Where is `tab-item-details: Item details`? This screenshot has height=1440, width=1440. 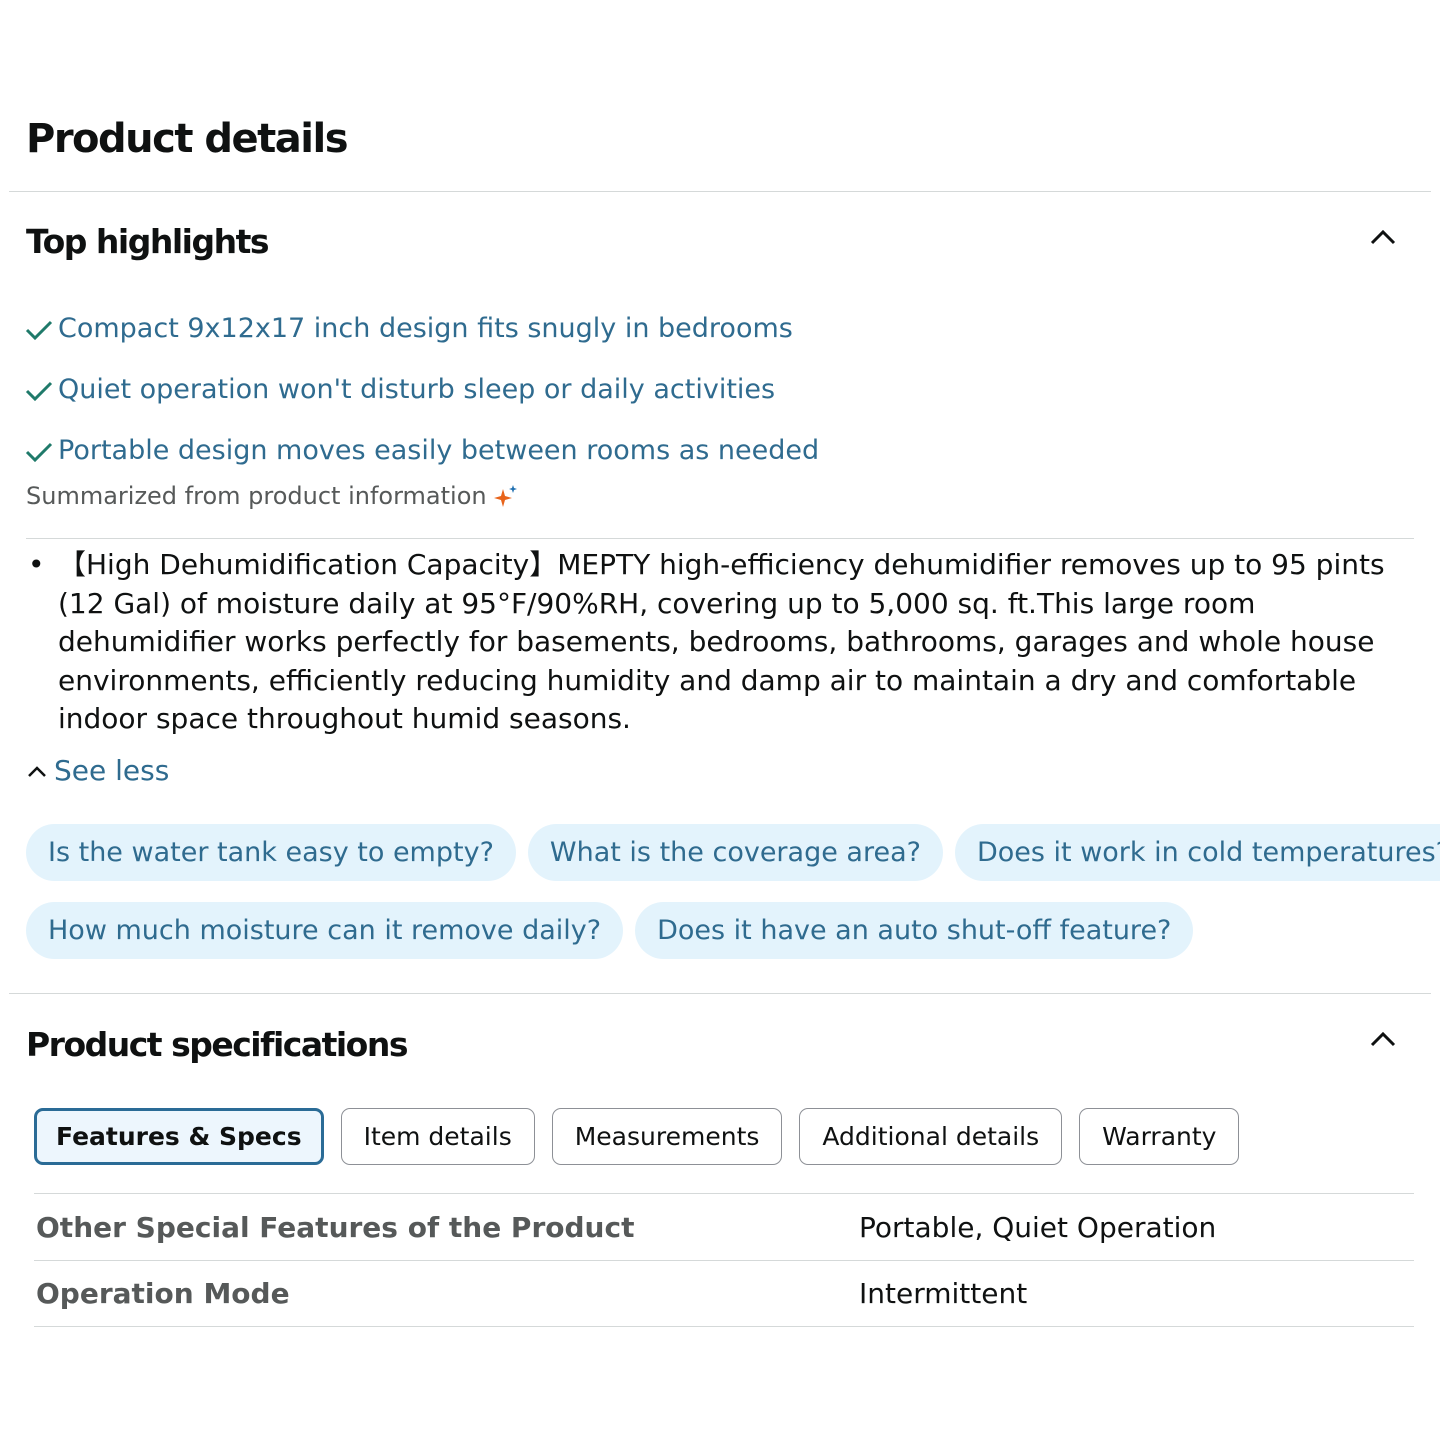 tab-item-details: Item details is located at coordinates (437, 1136).